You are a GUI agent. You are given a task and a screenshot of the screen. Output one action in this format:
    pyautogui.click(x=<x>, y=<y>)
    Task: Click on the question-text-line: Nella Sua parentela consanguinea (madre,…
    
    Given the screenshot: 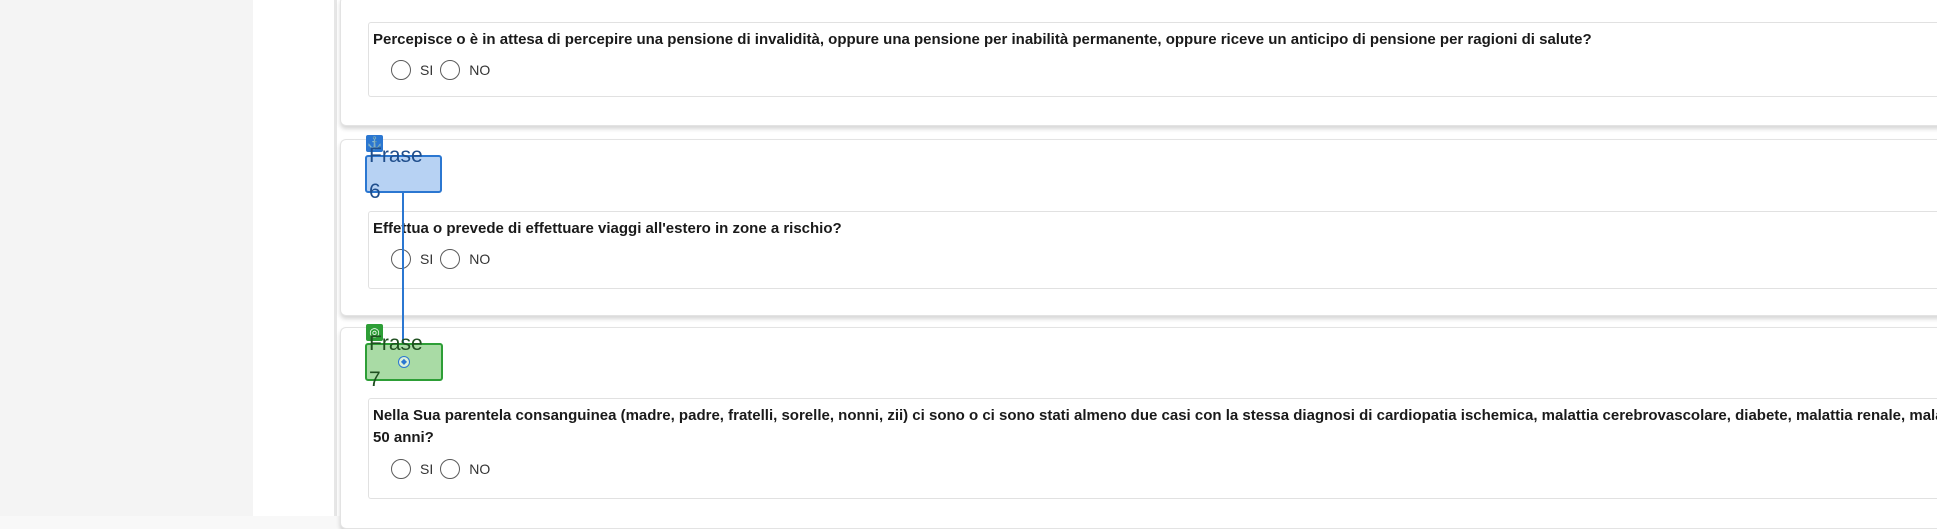 What is the action you would take?
    pyautogui.click(x=1155, y=415)
    